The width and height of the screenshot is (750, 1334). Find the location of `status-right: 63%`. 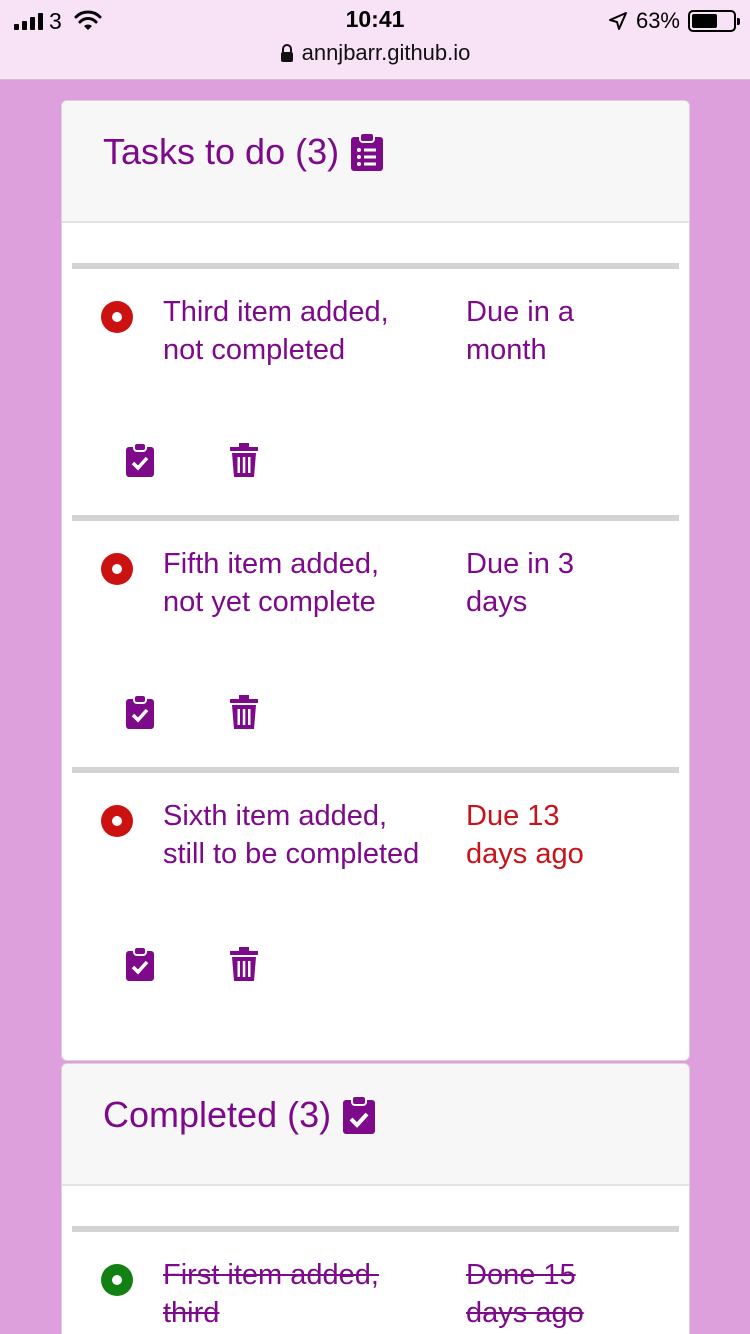

status-right: 63% is located at coordinates (674, 21).